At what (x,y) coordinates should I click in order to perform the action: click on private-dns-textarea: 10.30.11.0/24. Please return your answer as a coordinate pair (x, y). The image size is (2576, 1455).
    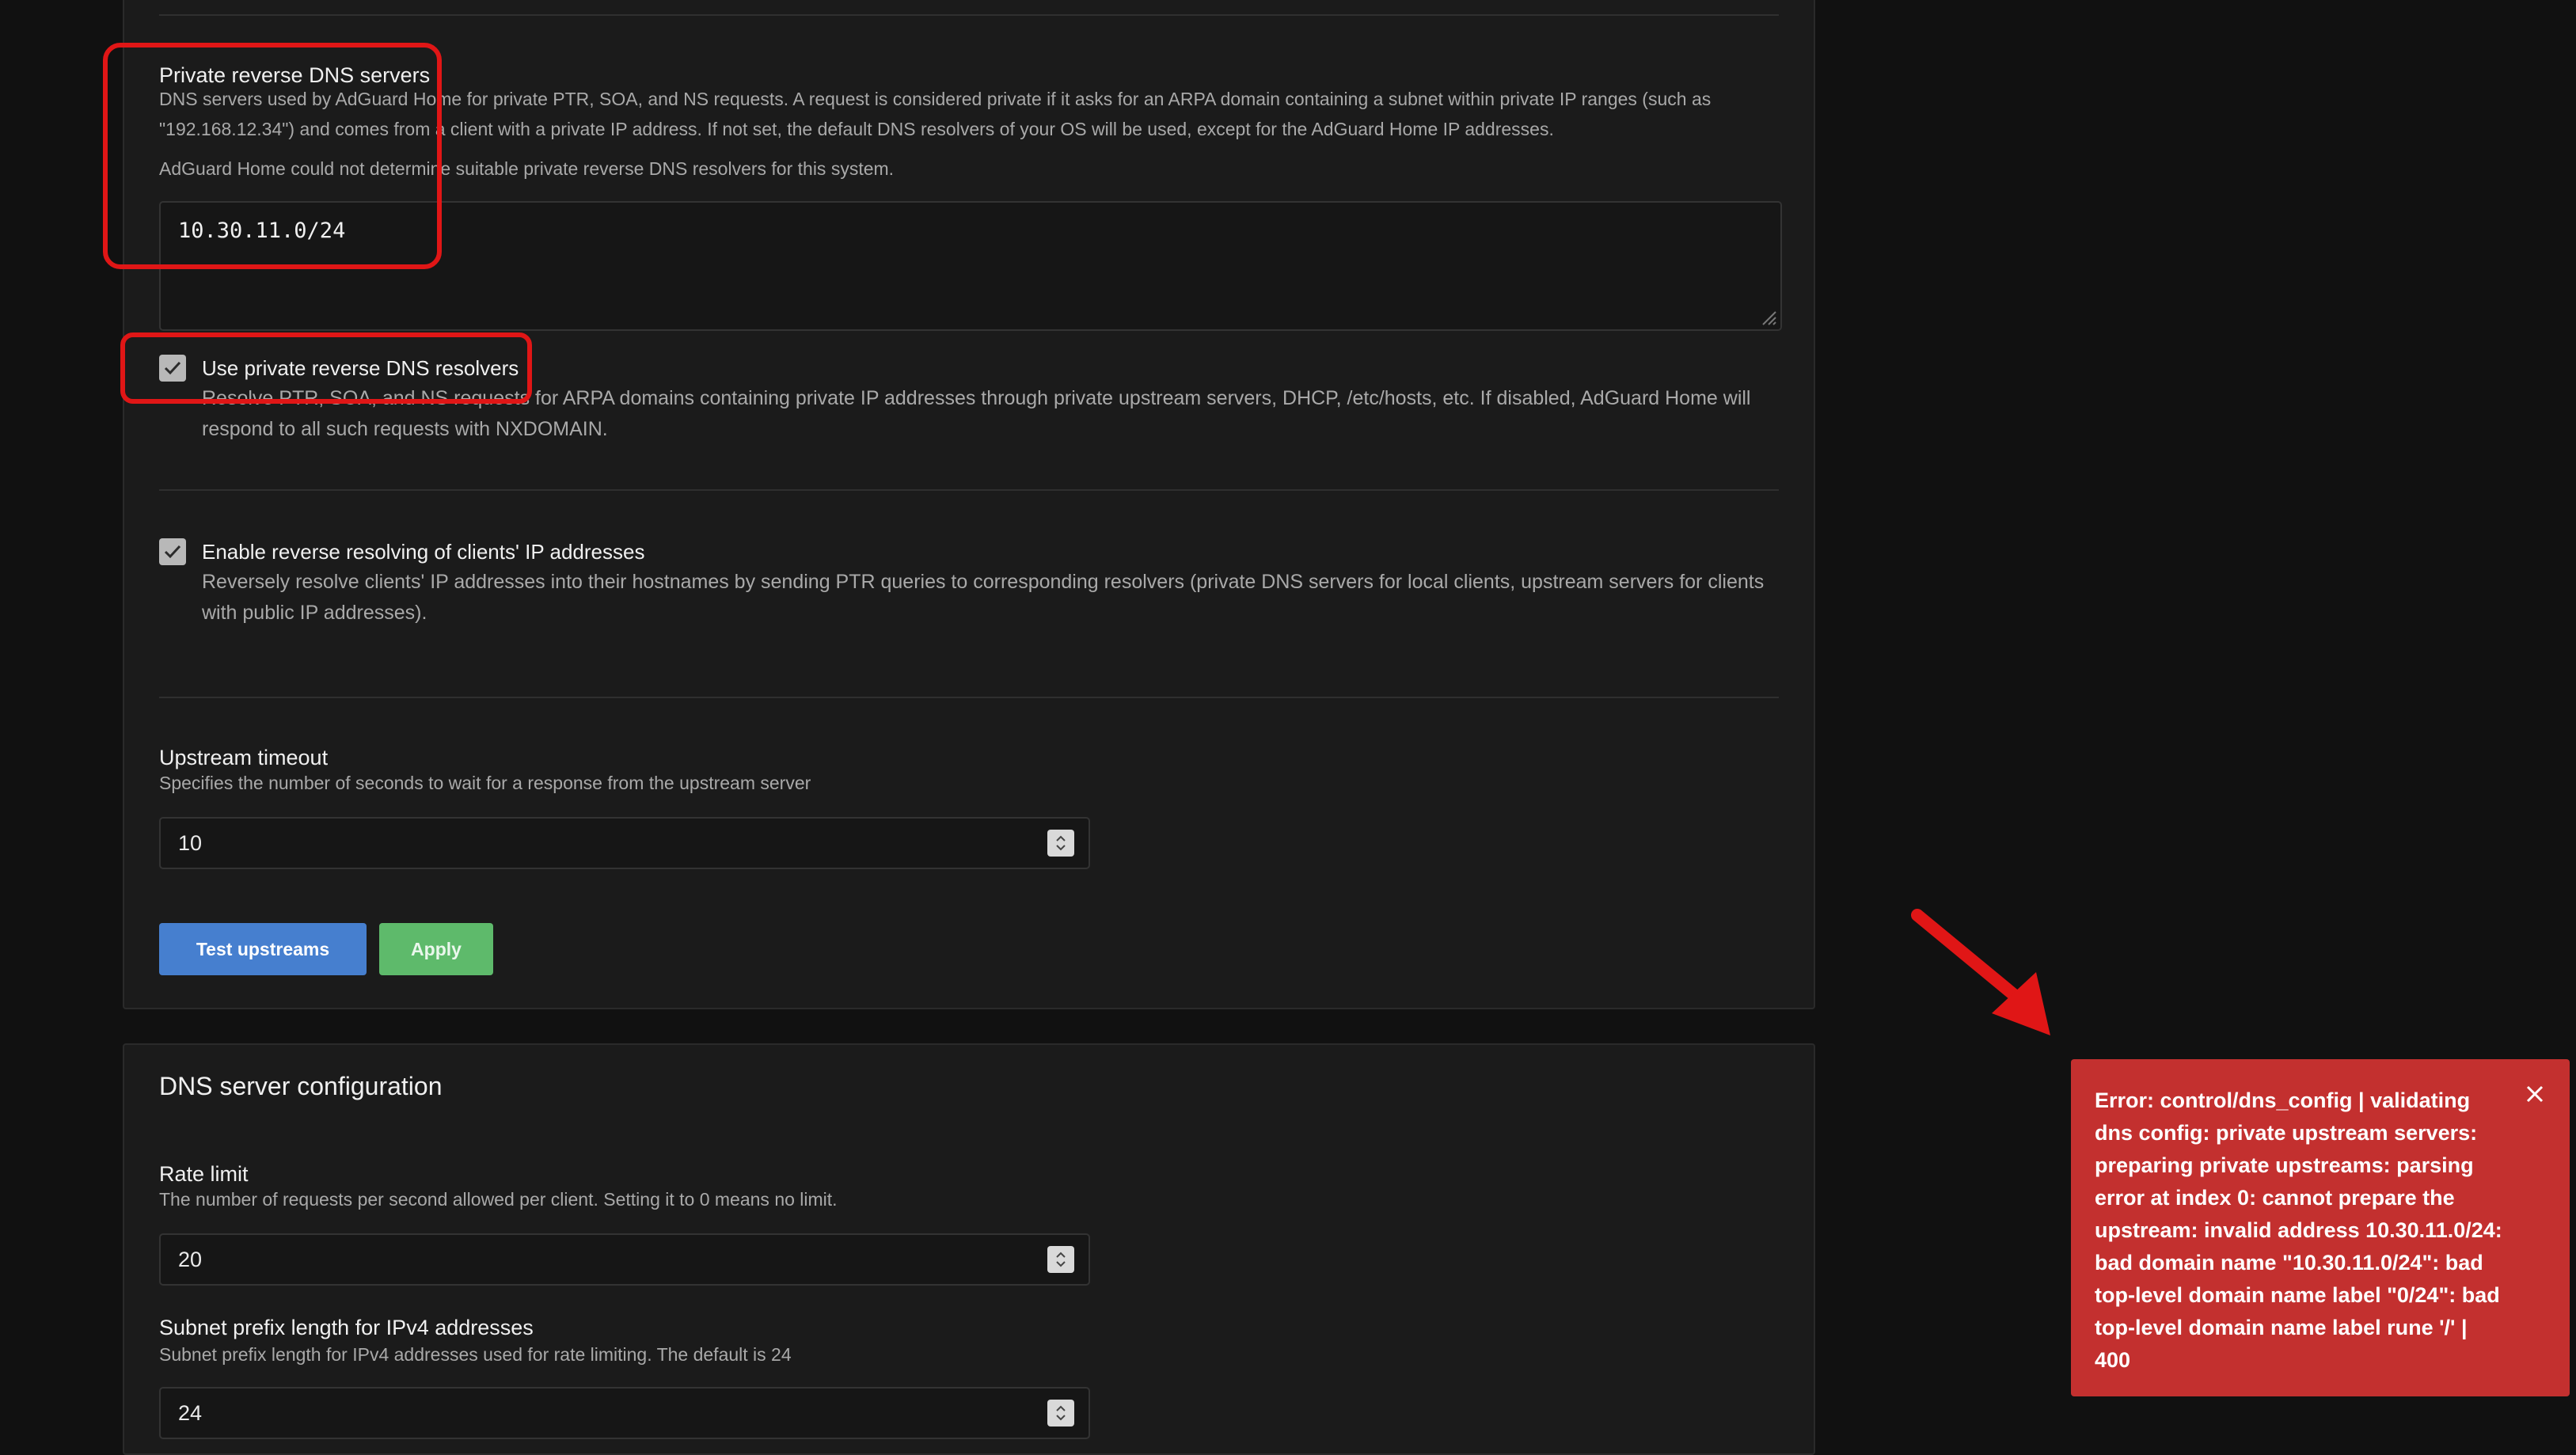
    Looking at the image, I should click on (970, 266).